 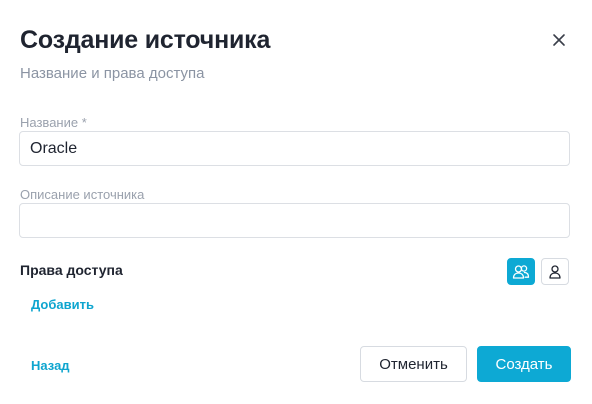 I want to click on description-field-label: Описание источника, so click(x=82, y=194).